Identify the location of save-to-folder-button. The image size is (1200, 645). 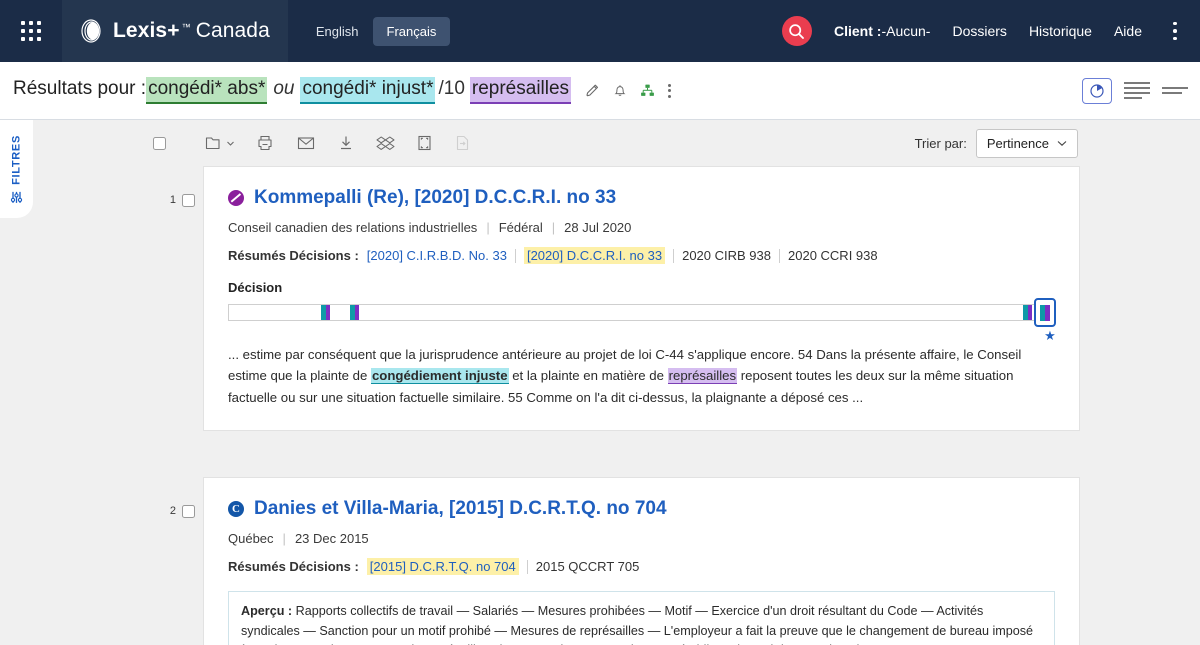
(220, 143).